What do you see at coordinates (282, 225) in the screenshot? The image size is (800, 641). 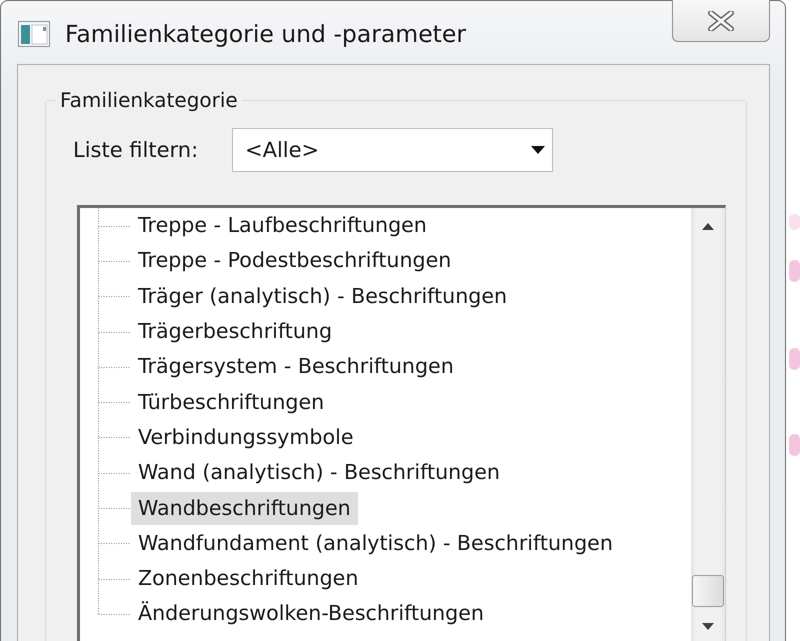 I see `tree-item: Treppe - Laufbeschriftungen` at bounding box center [282, 225].